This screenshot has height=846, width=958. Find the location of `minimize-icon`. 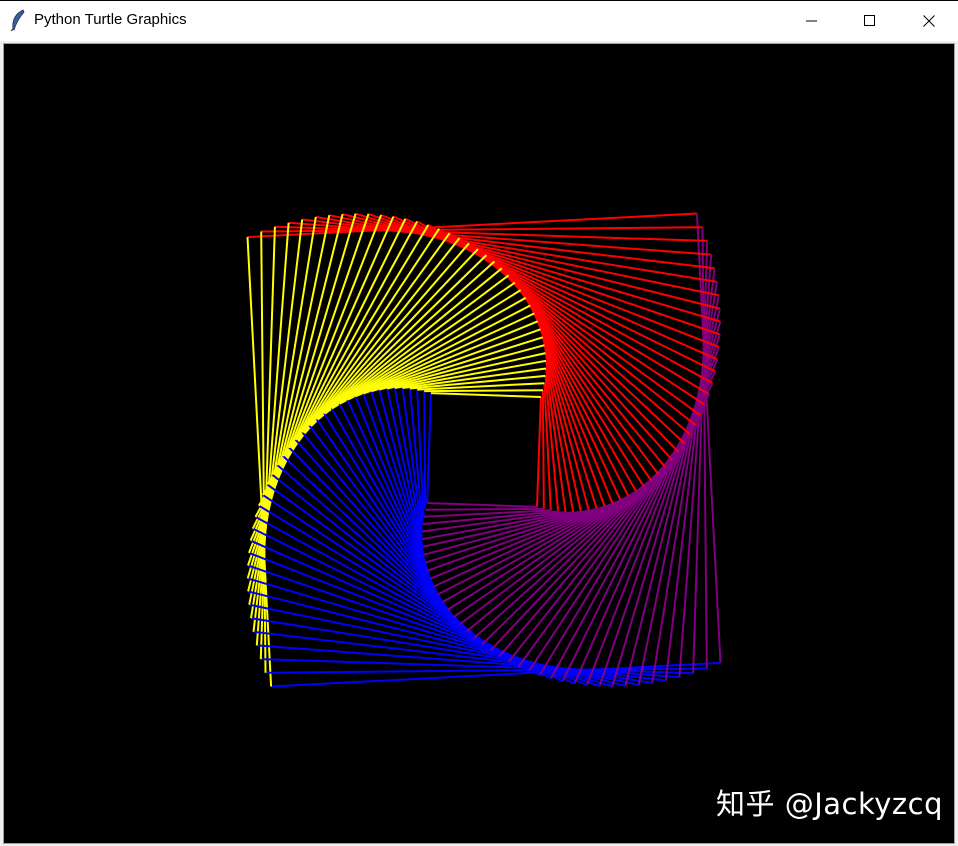

minimize-icon is located at coordinates (811, 21).